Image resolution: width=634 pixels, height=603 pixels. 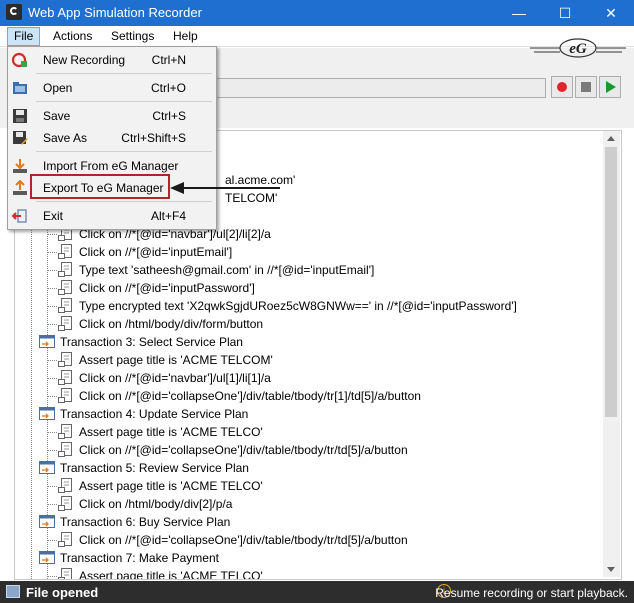 I want to click on file-status-icon, so click(x=13, y=591).